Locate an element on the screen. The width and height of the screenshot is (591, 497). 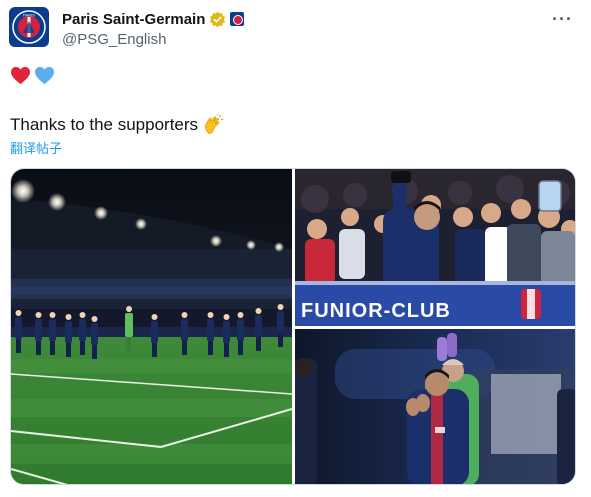
translate-post-link: 翻译帖子 is located at coordinates (36, 147).